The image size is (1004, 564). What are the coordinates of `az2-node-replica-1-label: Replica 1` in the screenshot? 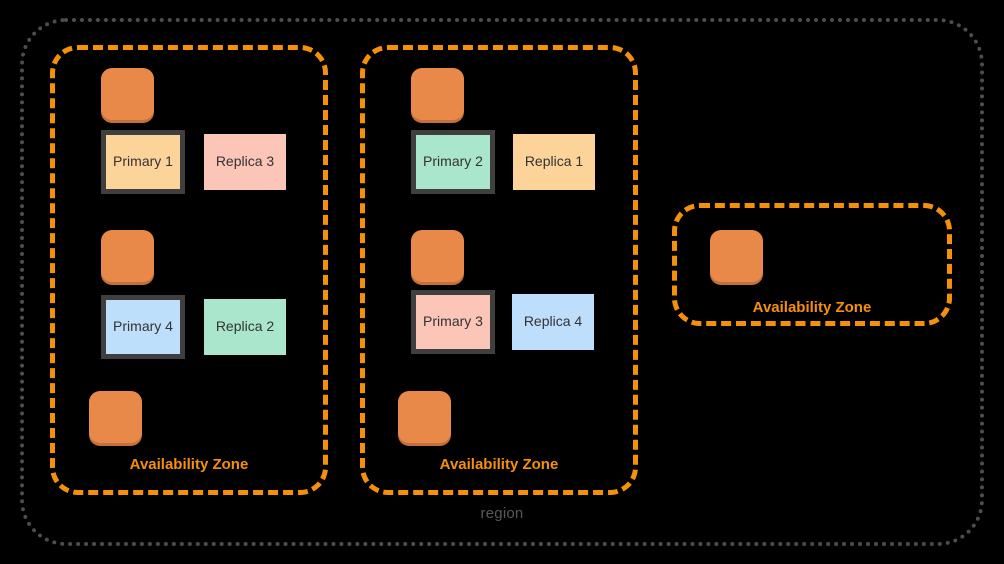 It's located at (554, 161).